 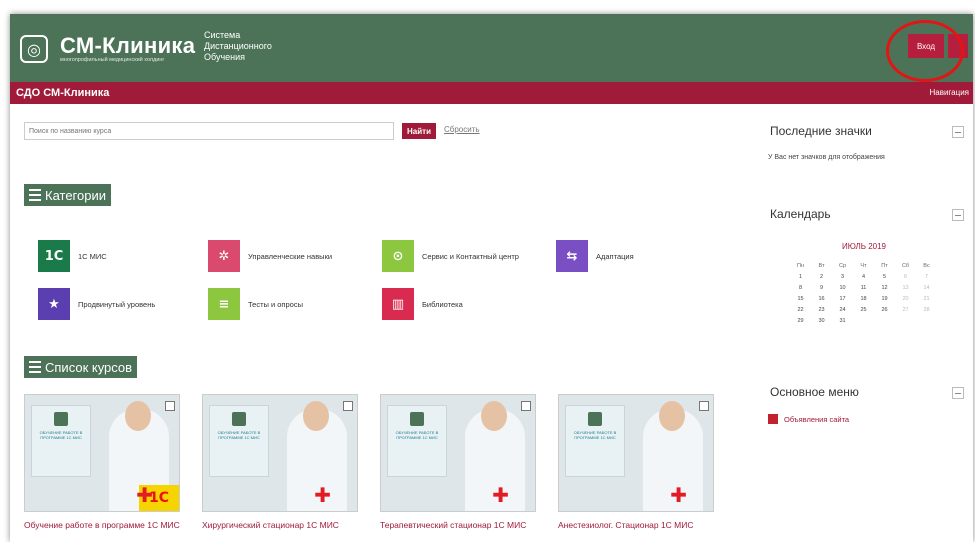 I want to click on brand-name: СМ-Клиника, so click(x=127, y=46).